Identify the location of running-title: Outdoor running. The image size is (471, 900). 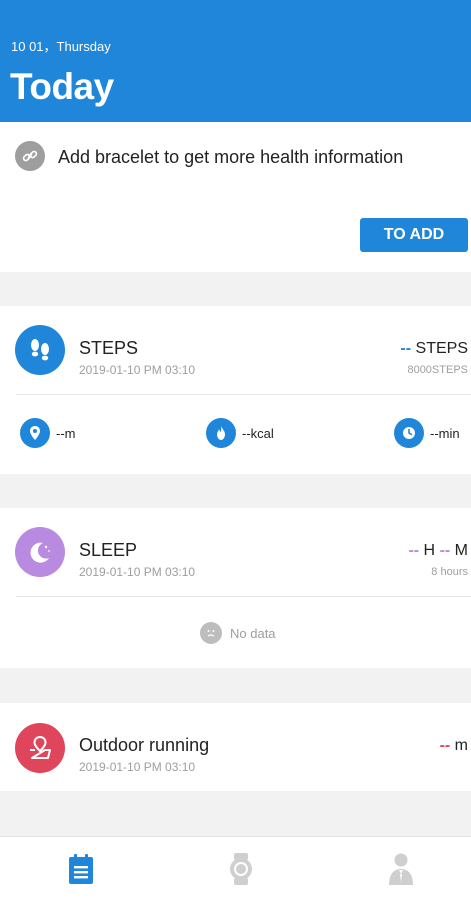
(144, 745).